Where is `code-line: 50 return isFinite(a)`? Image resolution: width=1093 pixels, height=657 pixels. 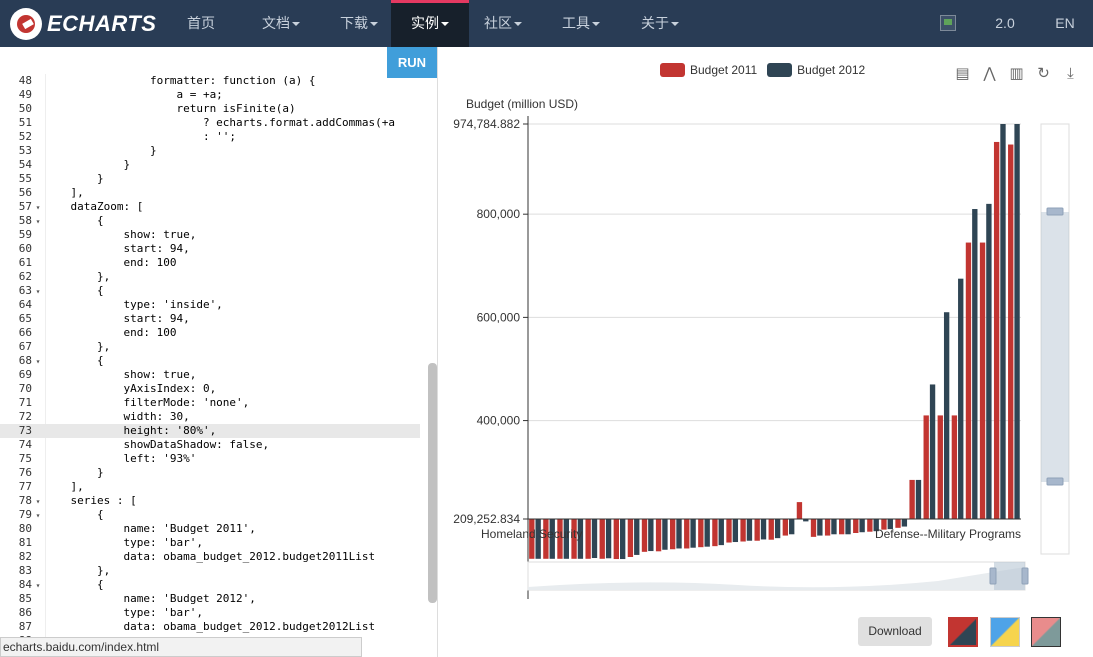
code-line: 50 return isFinite(a) is located at coordinates (210, 109).